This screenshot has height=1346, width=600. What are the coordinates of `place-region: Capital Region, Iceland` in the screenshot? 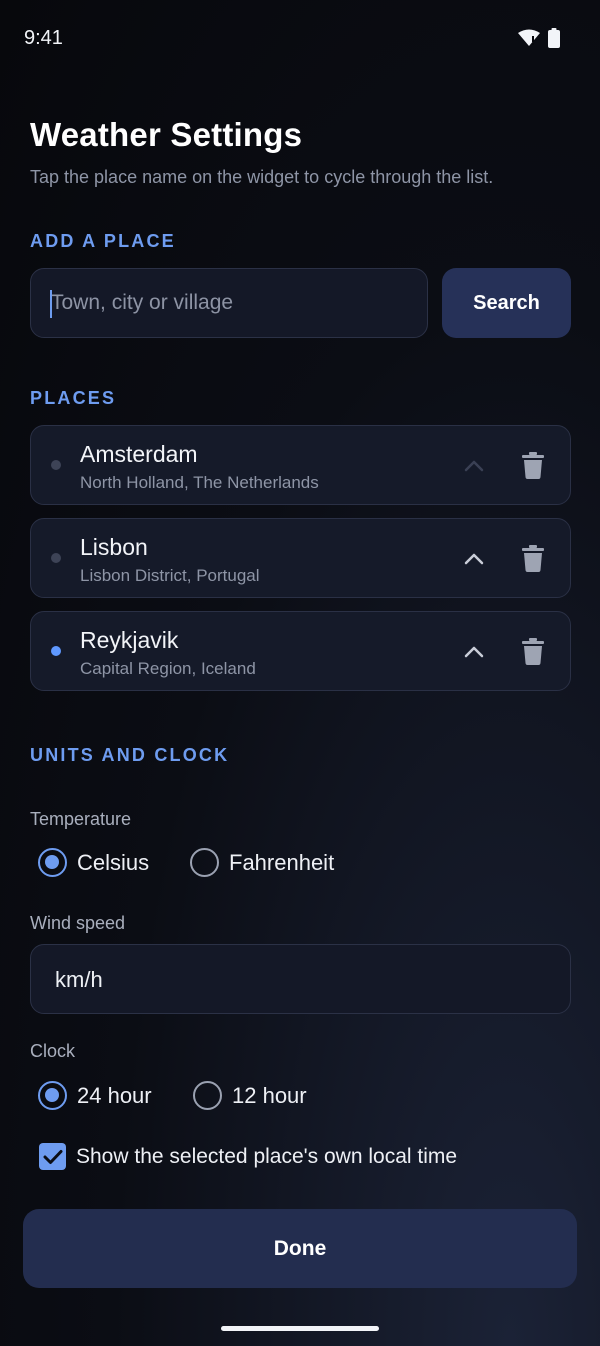 It's located at (168, 668).